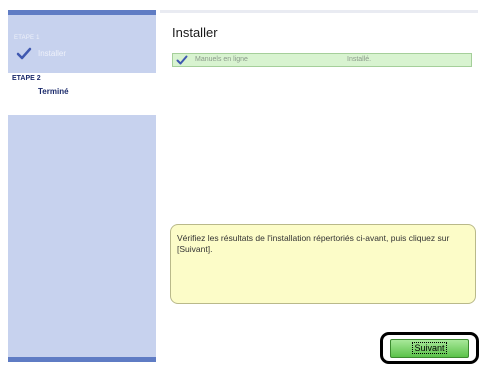 The image size is (482, 366). Describe the element at coordinates (82, 52) in the screenshot. I see `step-1: ETAPE 1 Installer` at that location.